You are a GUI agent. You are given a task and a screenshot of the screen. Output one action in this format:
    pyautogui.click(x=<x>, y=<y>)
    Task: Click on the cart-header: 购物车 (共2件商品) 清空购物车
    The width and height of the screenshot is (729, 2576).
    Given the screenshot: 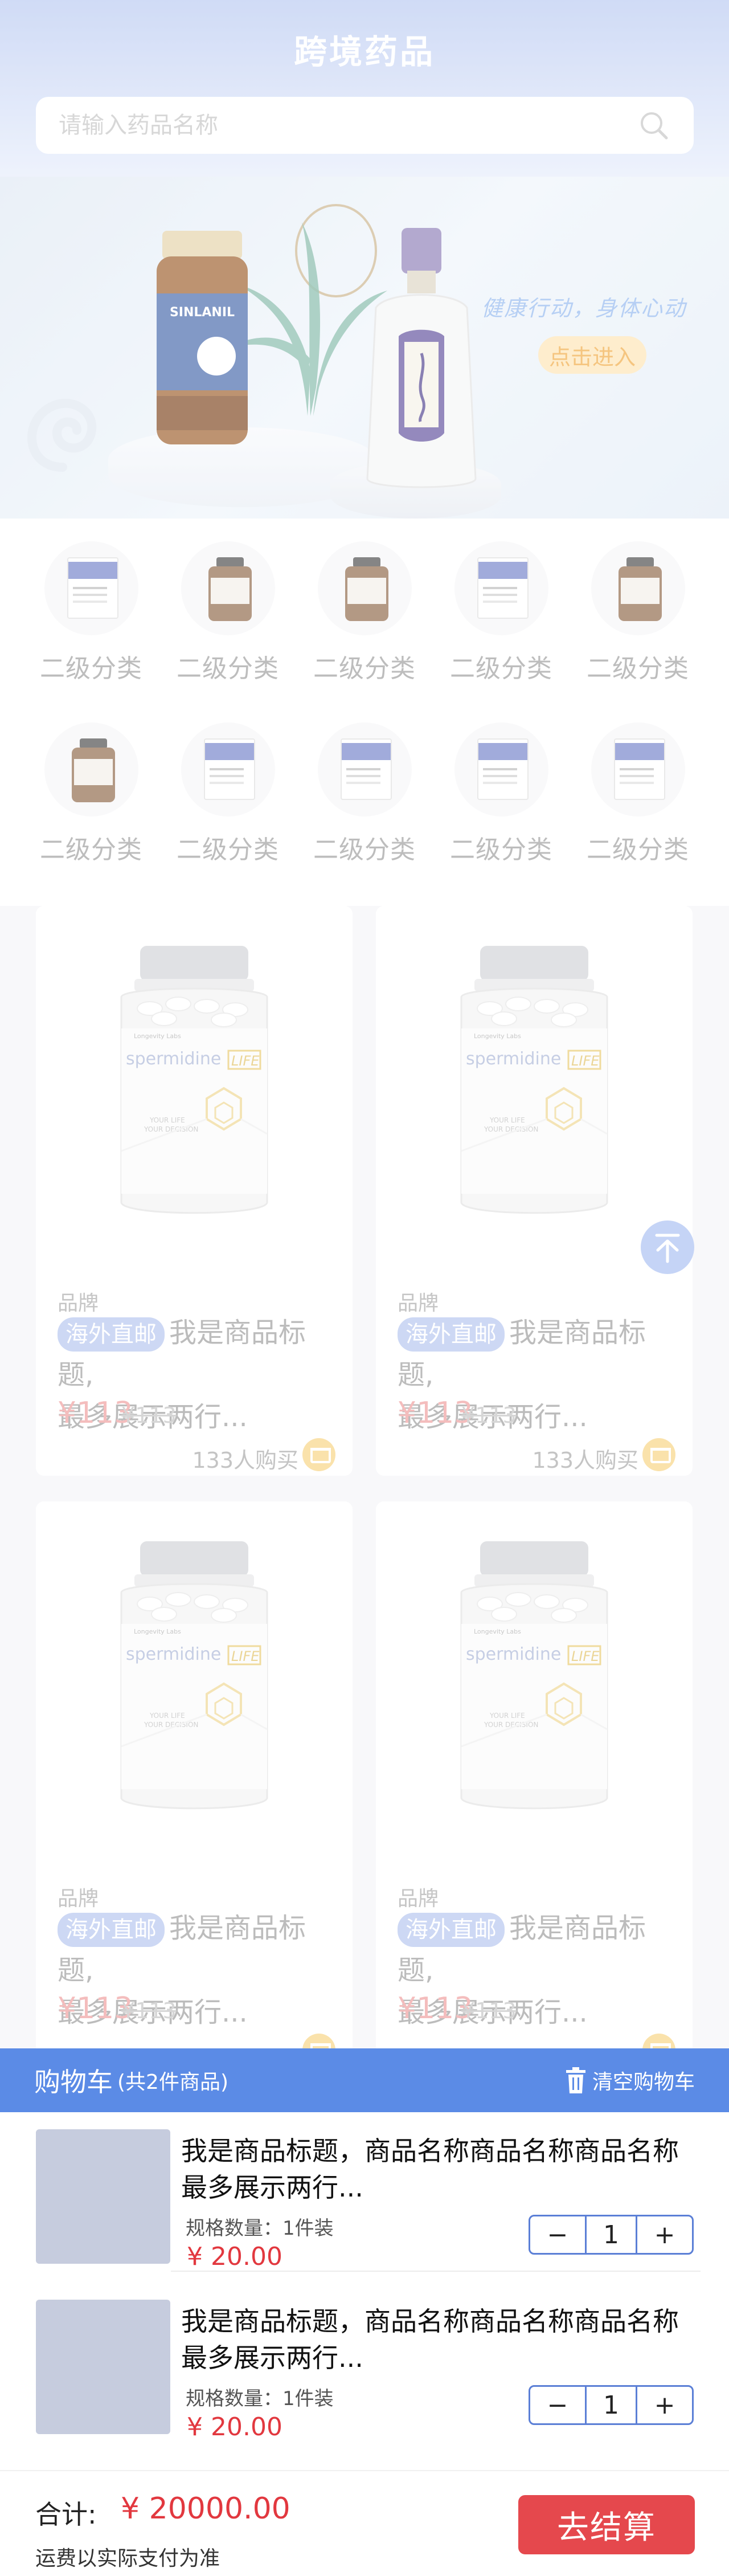 What is the action you would take?
    pyautogui.click(x=364, y=2080)
    